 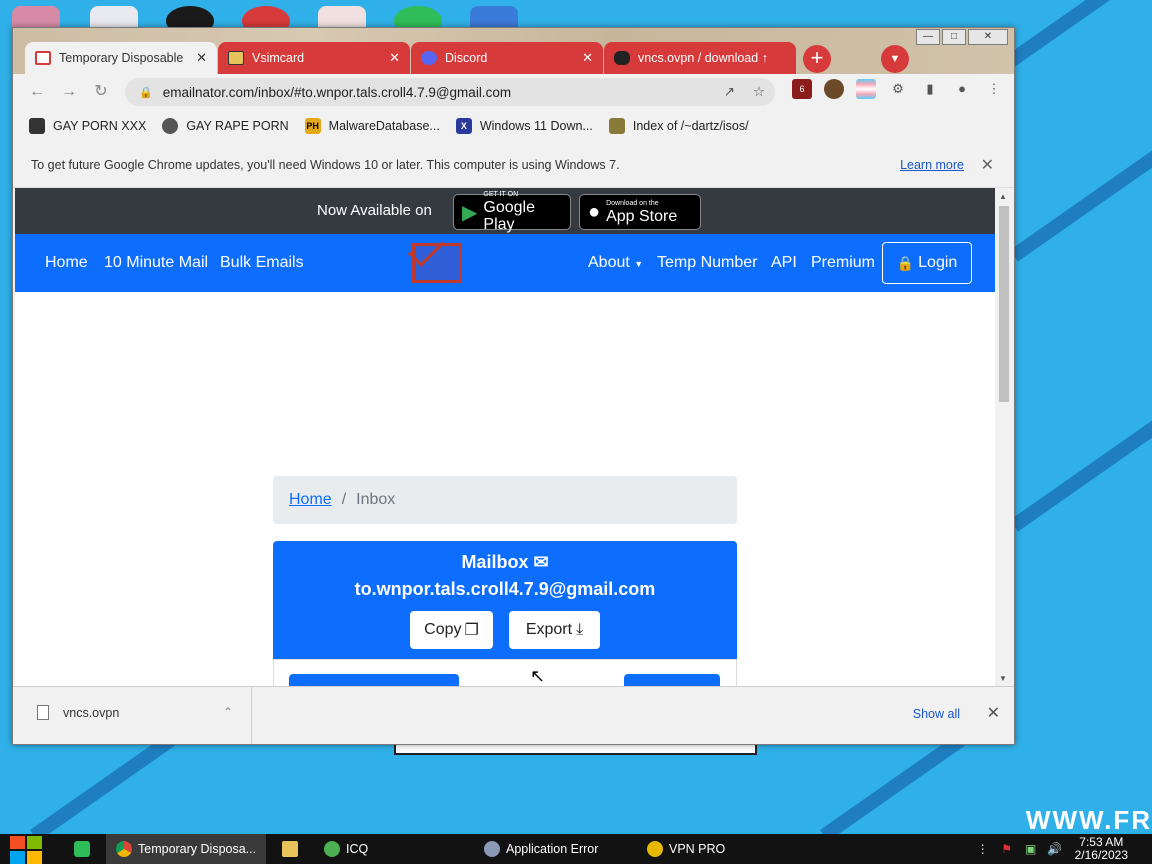 I want to click on taskbar-item-explorer, so click(x=292, y=849).